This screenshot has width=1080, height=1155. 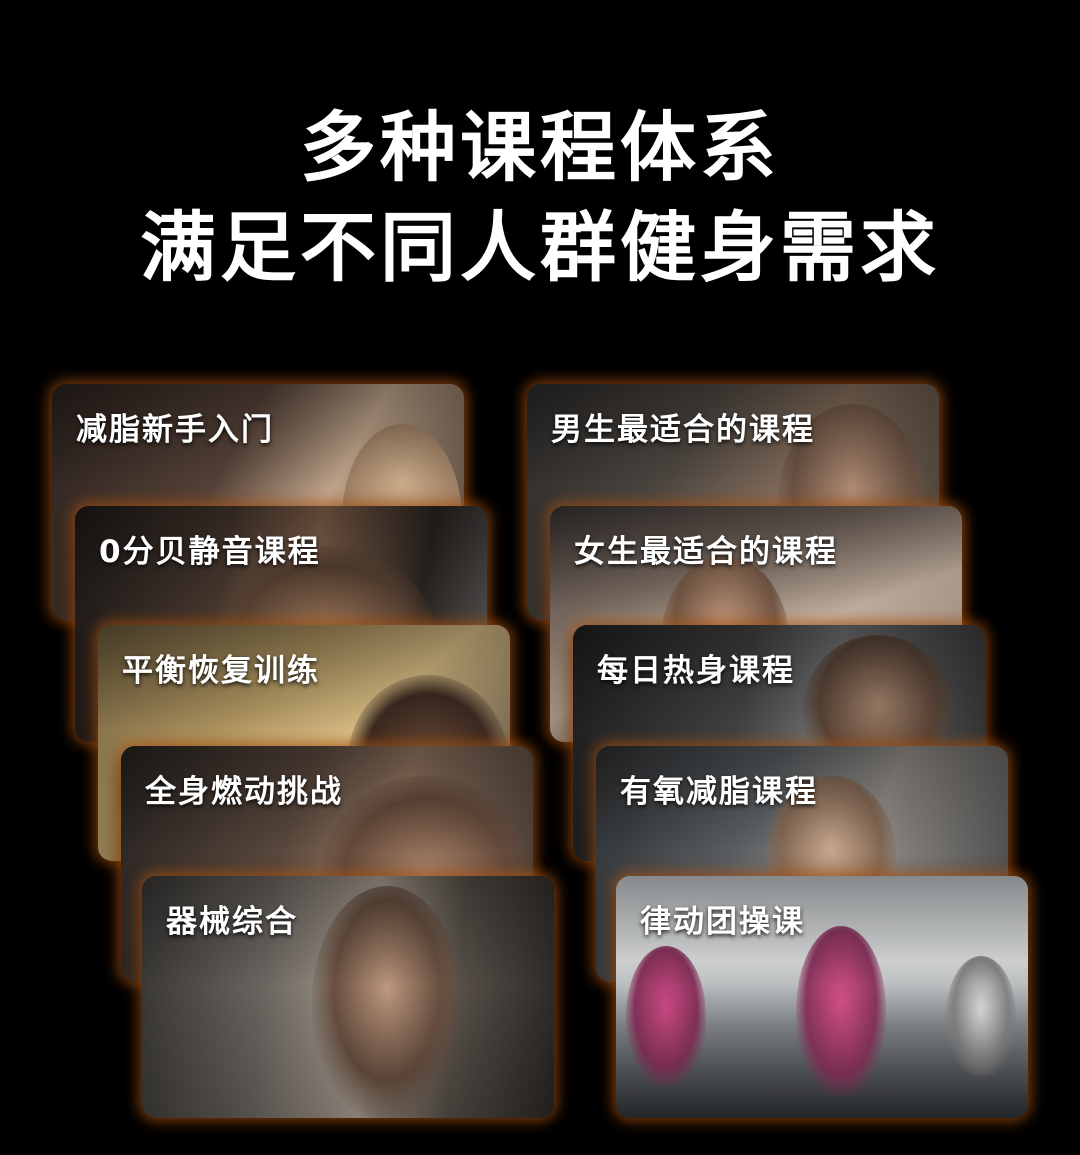 I want to click on course-label: 0分贝静音课程, so click(x=210, y=552).